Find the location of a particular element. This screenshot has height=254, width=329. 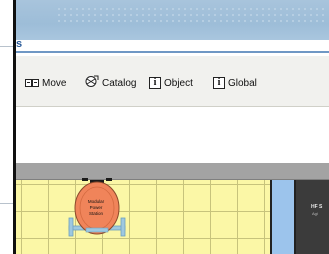

catalog-icon is located at coordinates (91, 83).